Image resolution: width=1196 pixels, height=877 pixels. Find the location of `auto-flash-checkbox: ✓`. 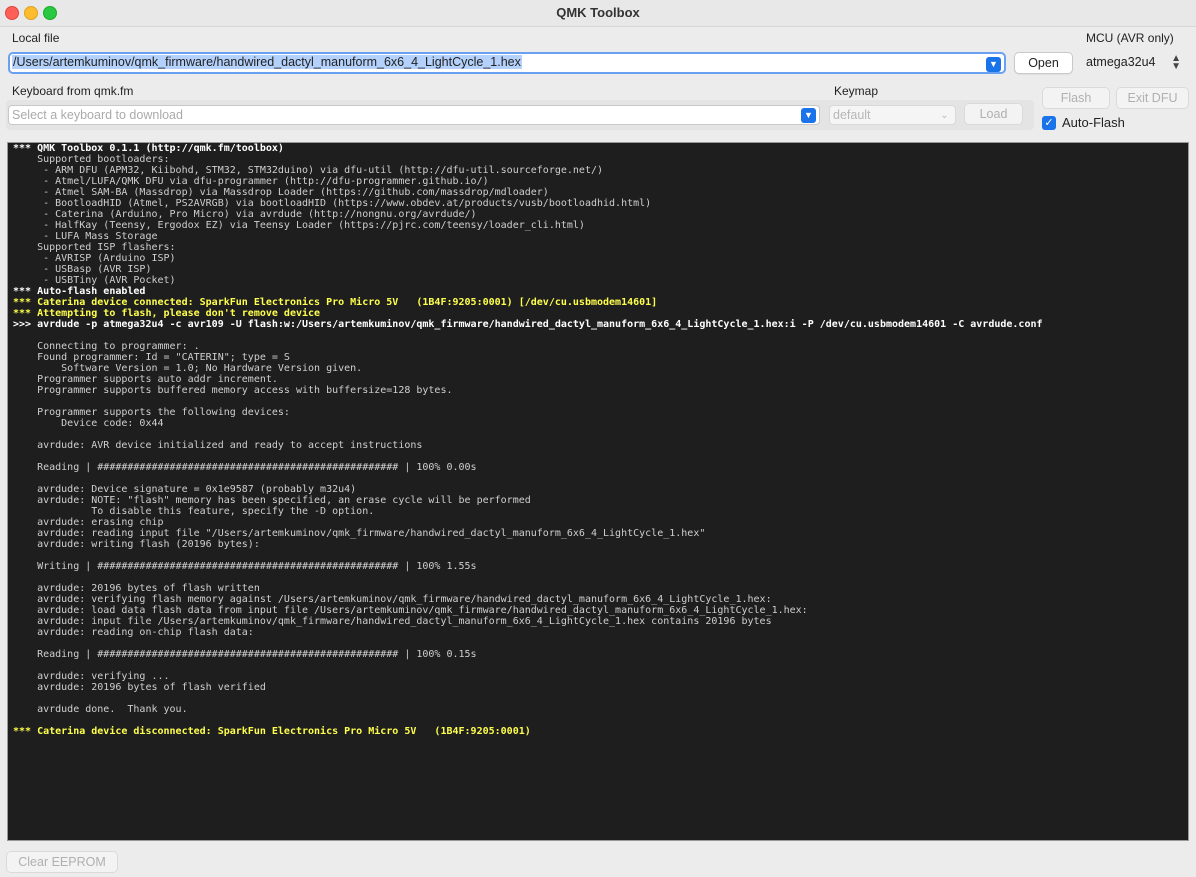

auto-flash-checkbox: ✓ is located at coordinates (1049, 123).